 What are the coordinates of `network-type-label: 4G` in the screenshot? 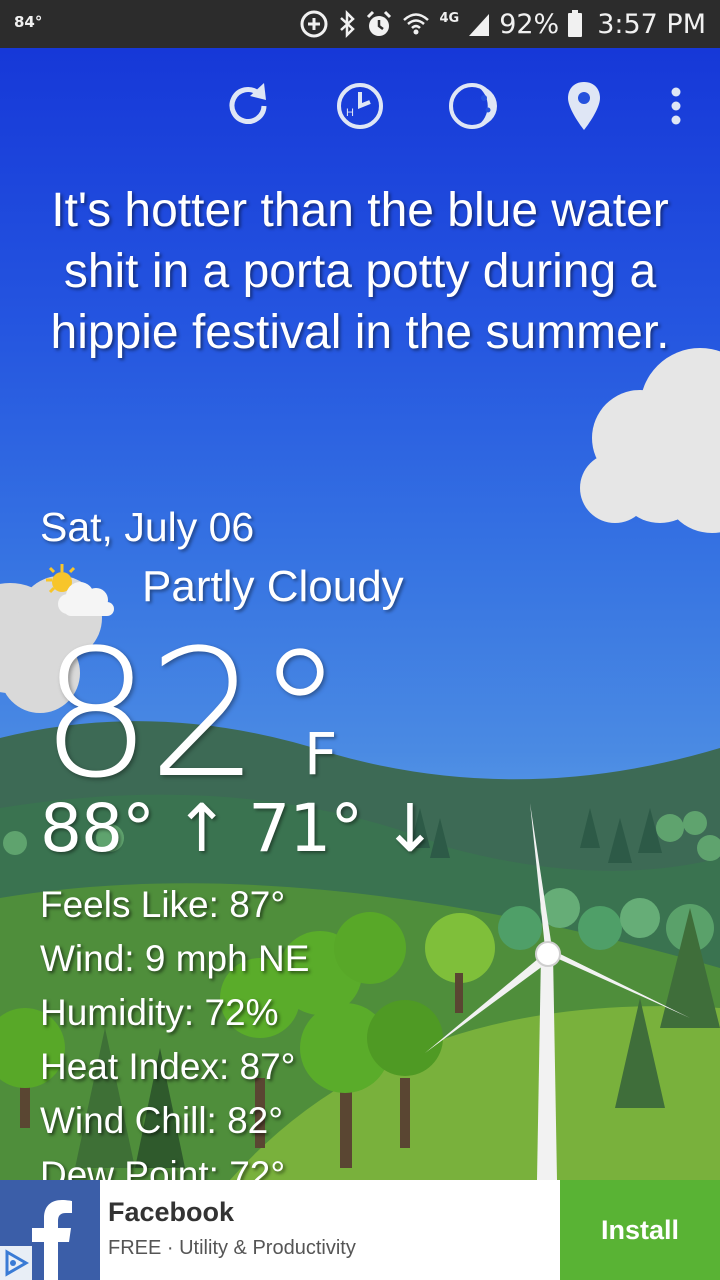 It's located at (449, 18).